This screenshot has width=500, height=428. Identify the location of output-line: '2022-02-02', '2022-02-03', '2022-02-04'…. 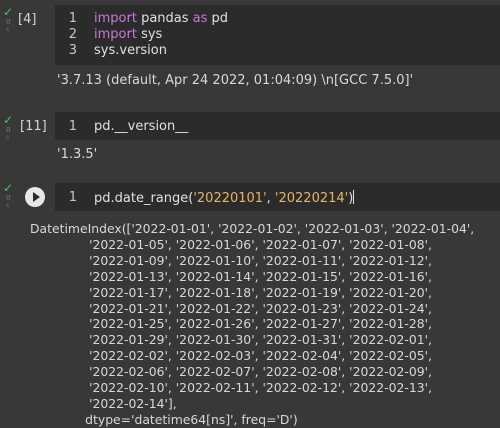
(231, 356).